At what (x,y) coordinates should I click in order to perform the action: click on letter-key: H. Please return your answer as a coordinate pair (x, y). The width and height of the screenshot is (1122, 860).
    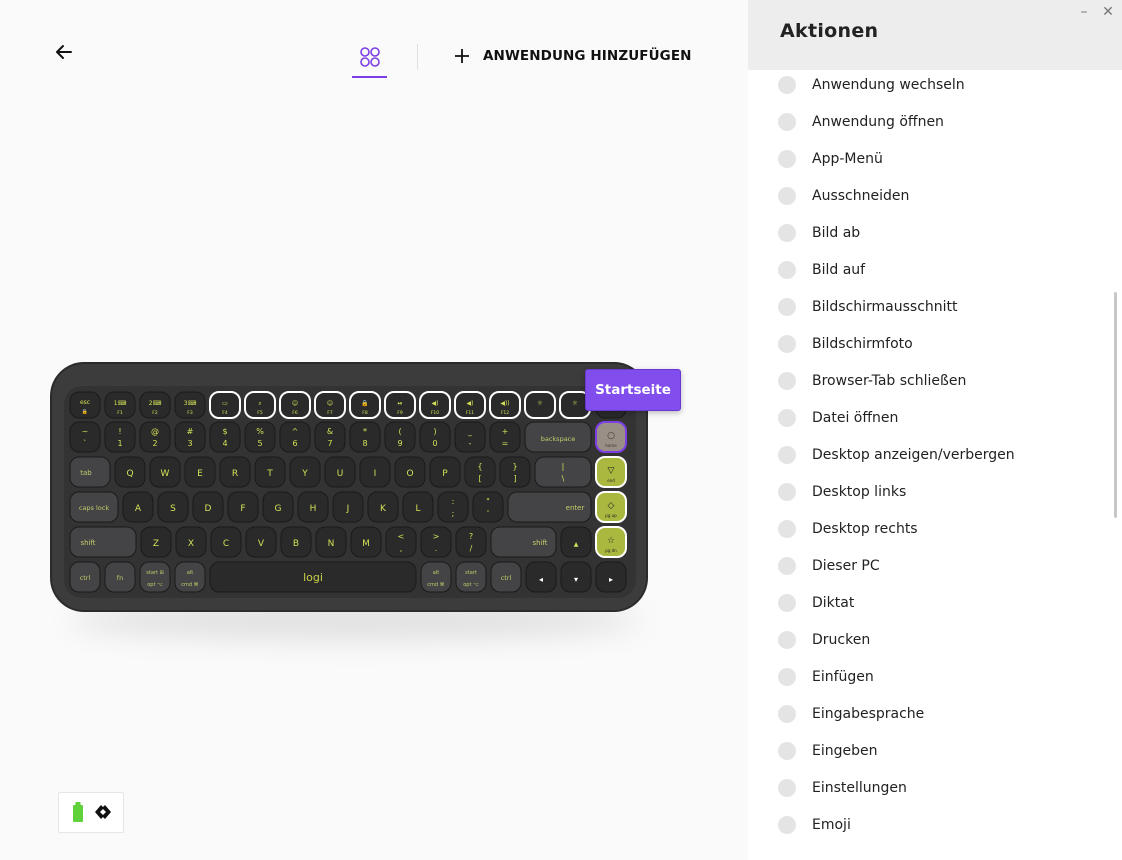
    Looking at the image, I should click on (313, 507).